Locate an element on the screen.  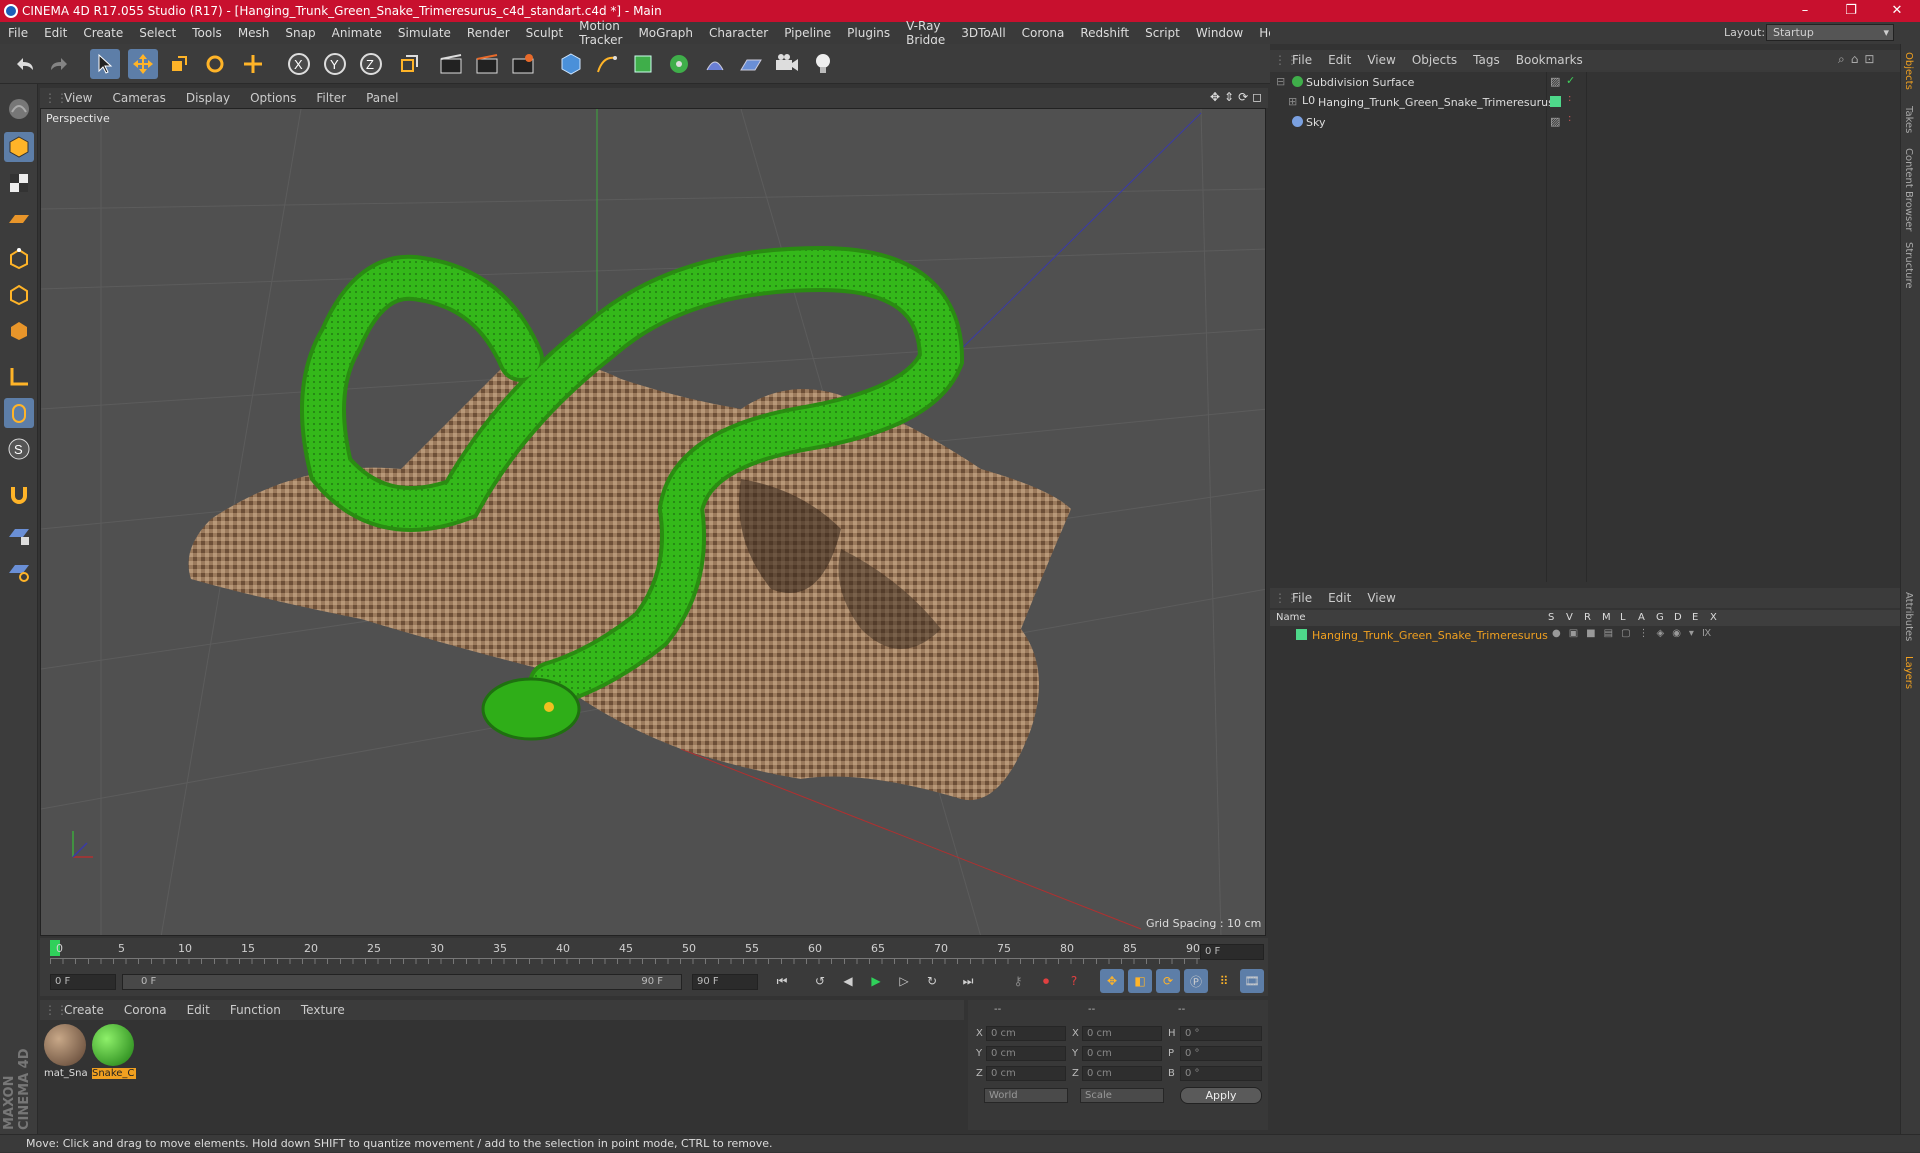
current-frame-field: 0 F is located at coordinates (1232, 952).